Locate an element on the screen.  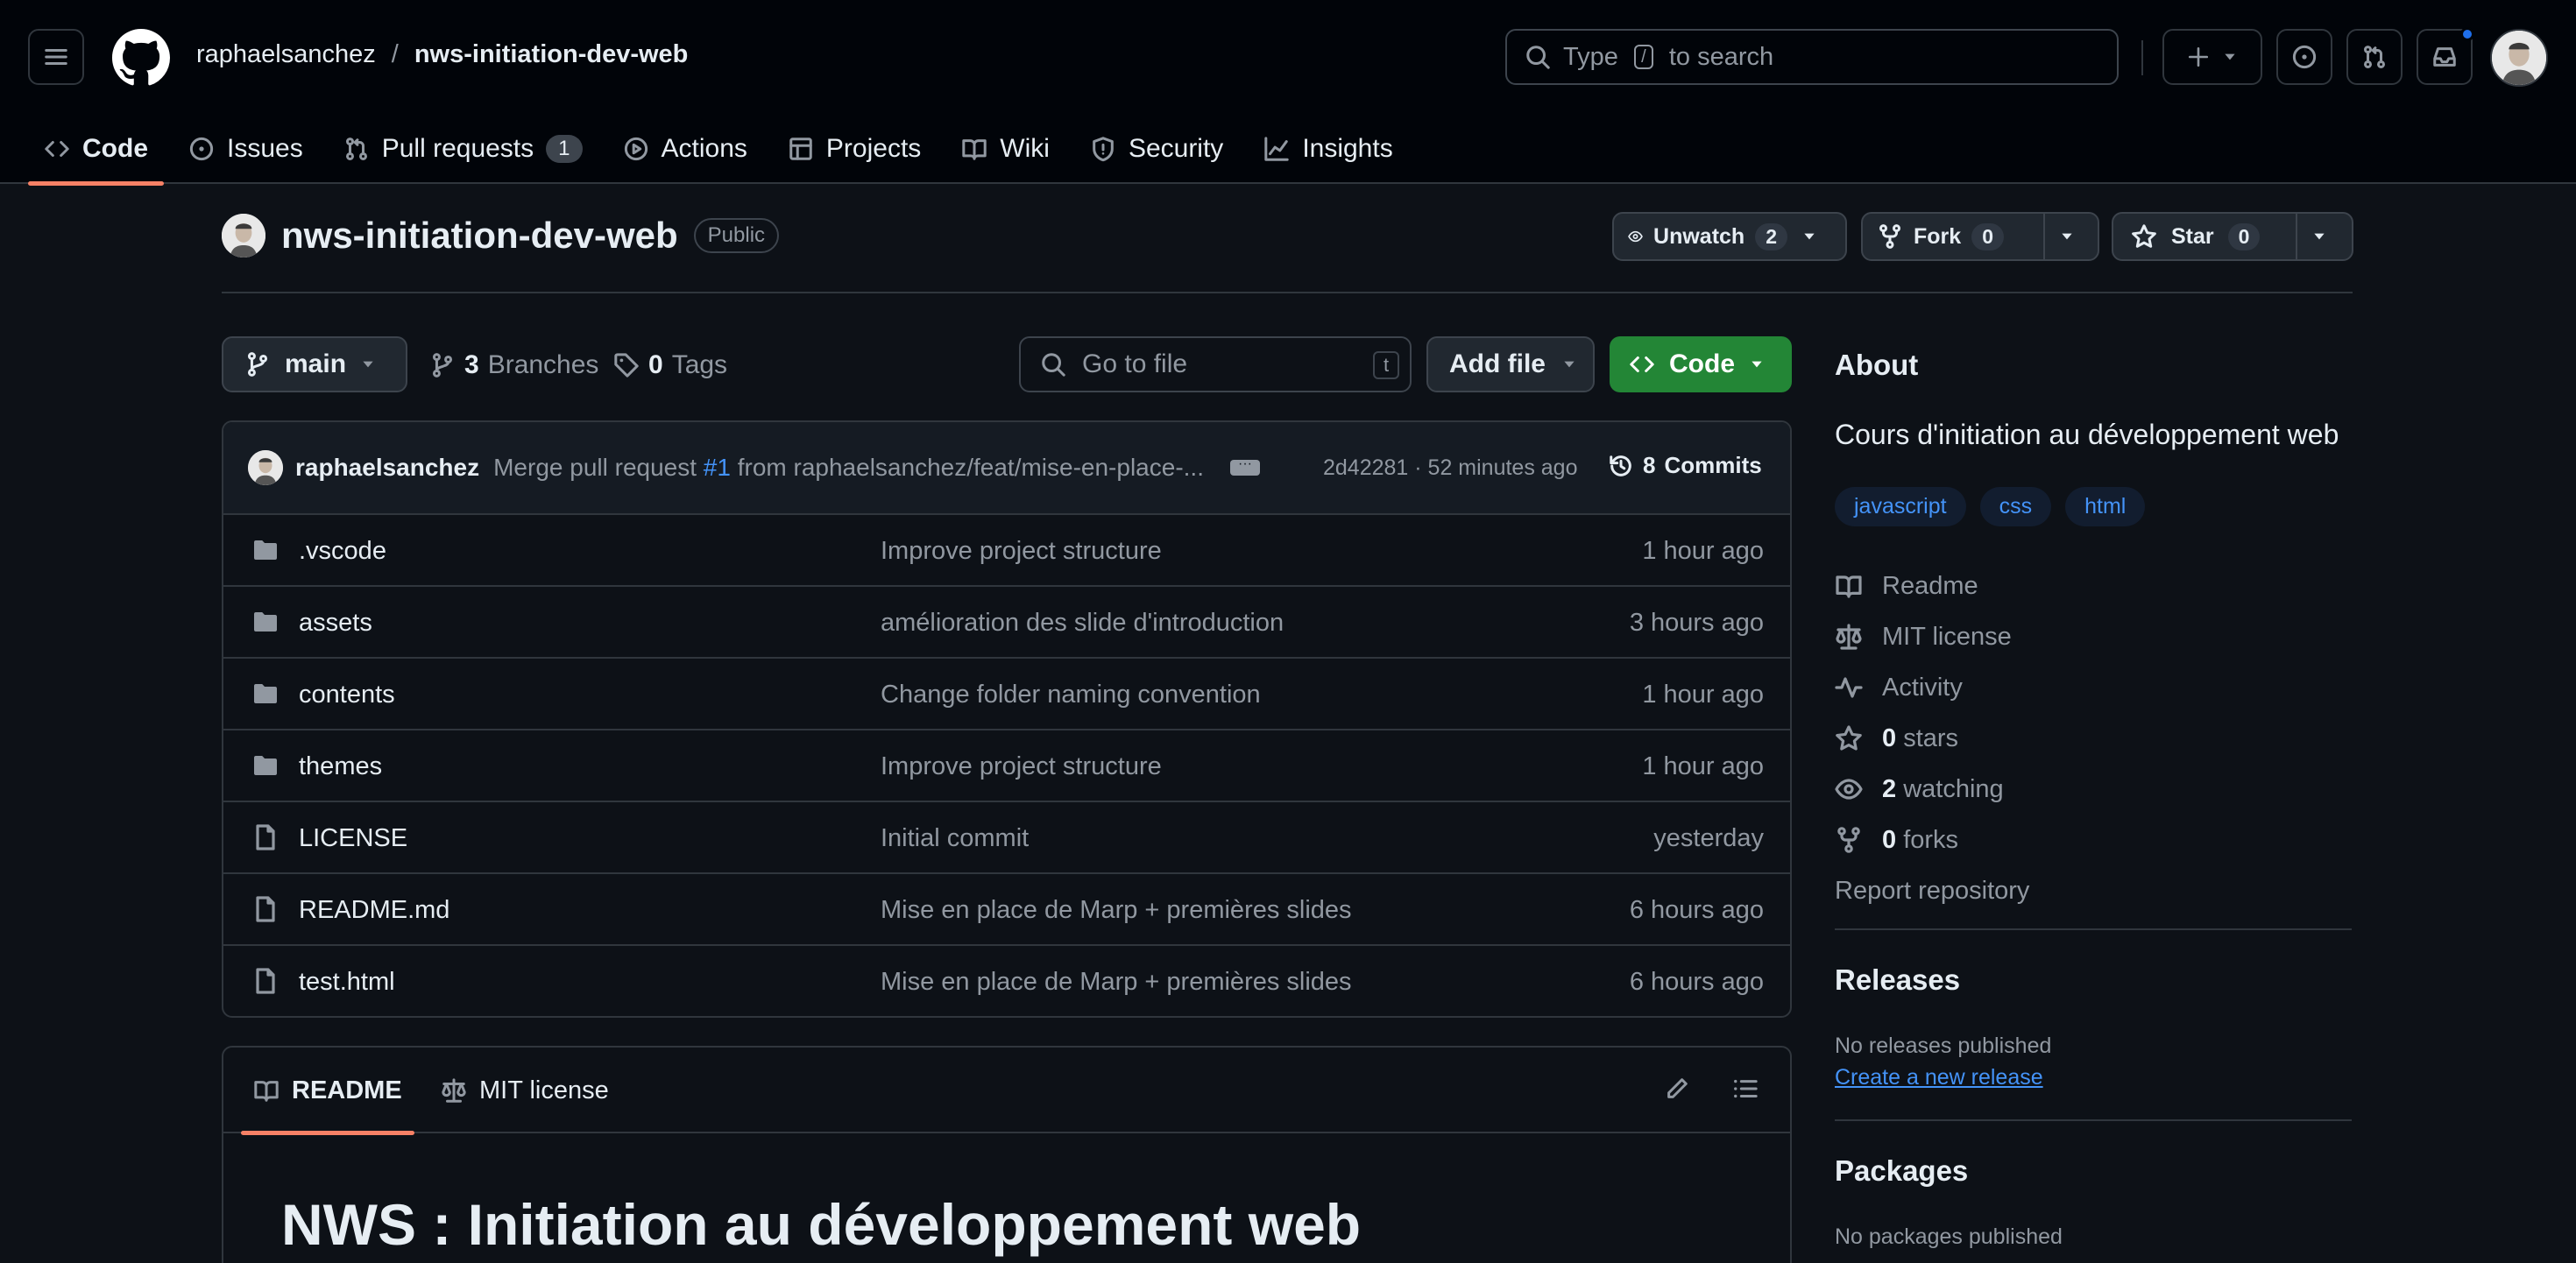
file-commit-message: amélioration des slide d'introduction is located at coordinates (1082, 624).